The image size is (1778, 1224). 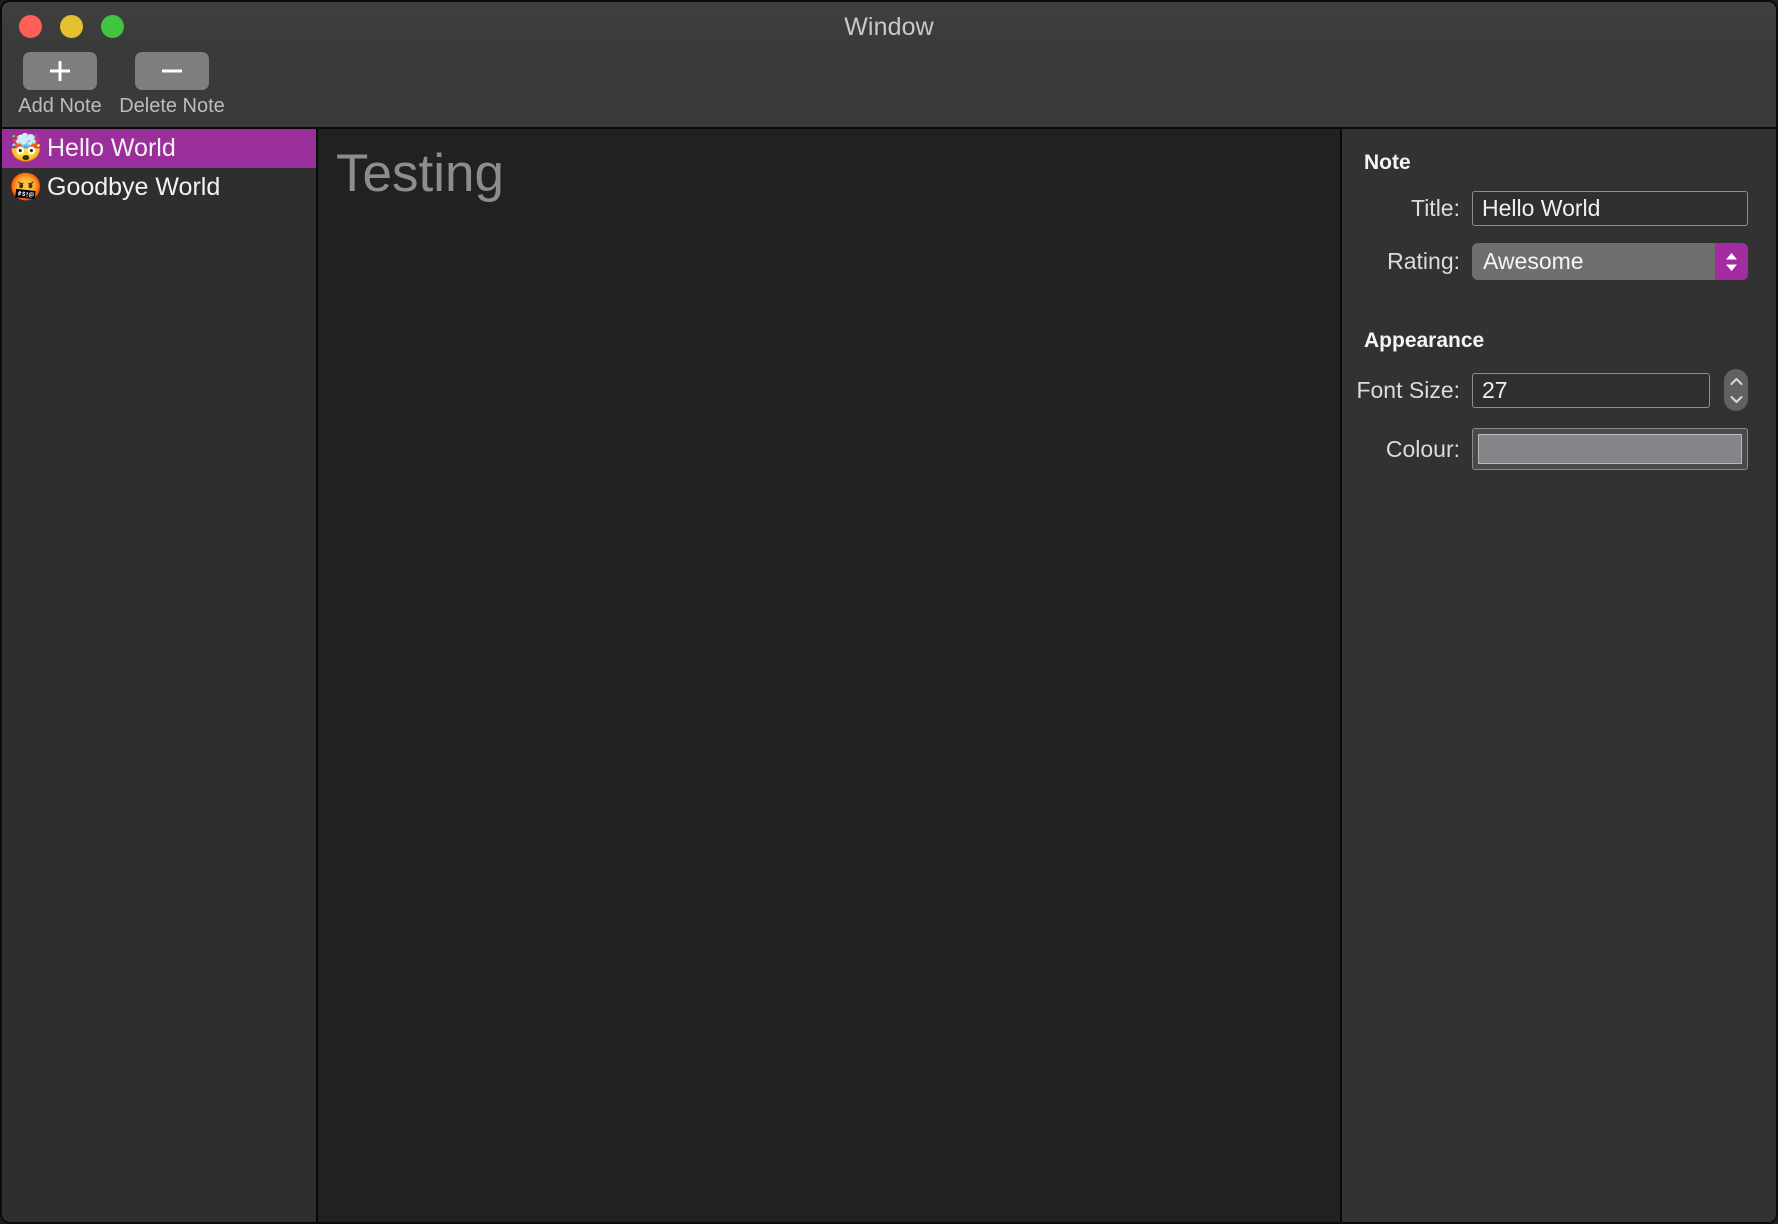 I want to click on delete-note-toolbar-item: Delete Note, so click(x=172, y=85).